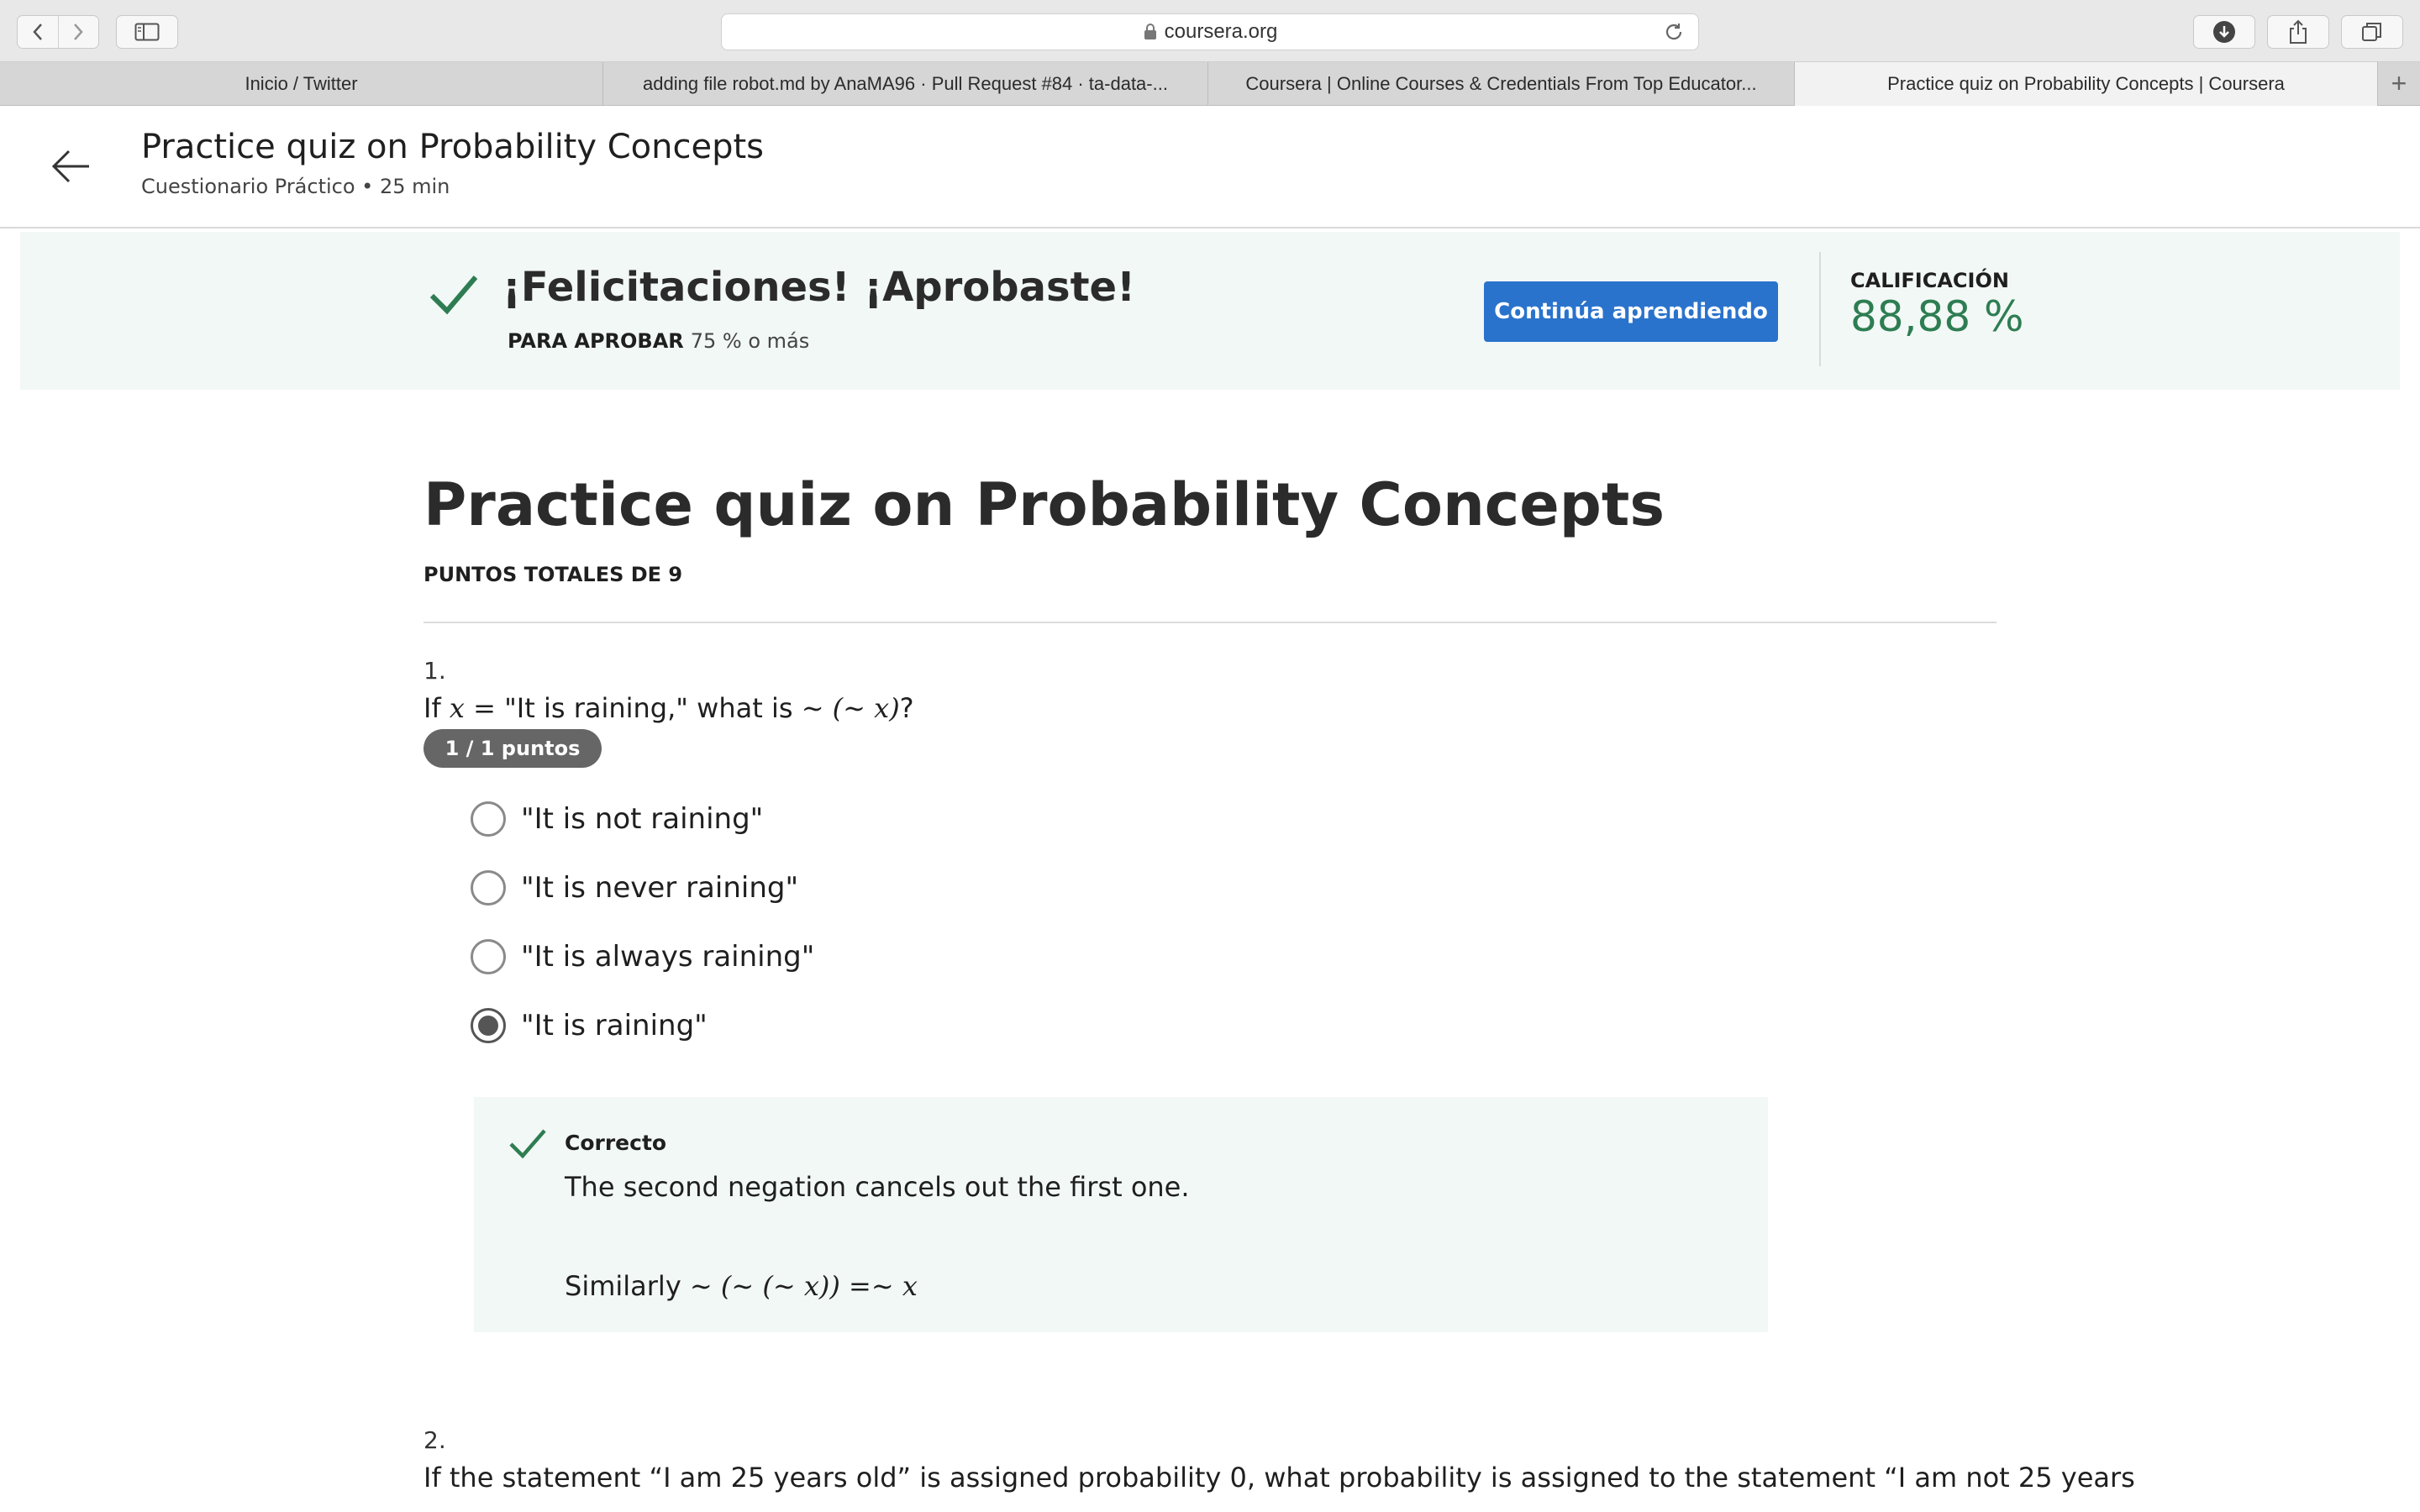 The width and height of the screenshot is (2420, 1512). What do you see at coordinates (596, 341) in the screenshot?
I see `pass-label: PARA APROBAR` at bounding box center [596, 341].